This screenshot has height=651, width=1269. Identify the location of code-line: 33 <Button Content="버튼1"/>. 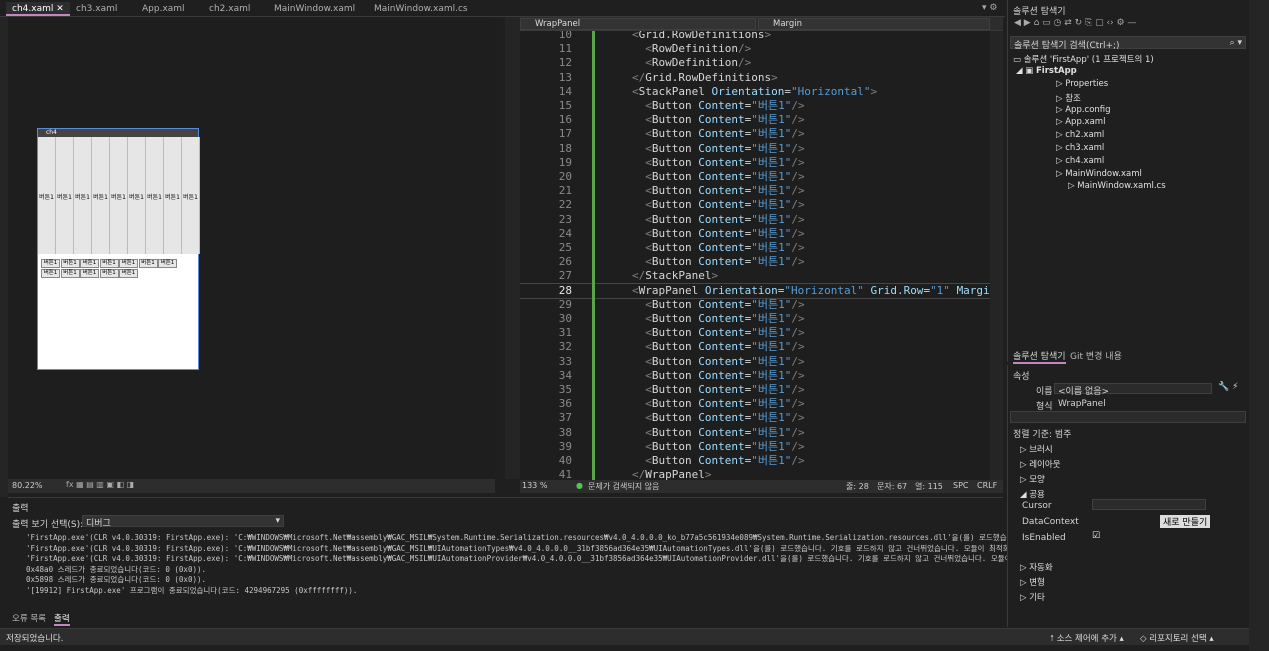
(755, 362).